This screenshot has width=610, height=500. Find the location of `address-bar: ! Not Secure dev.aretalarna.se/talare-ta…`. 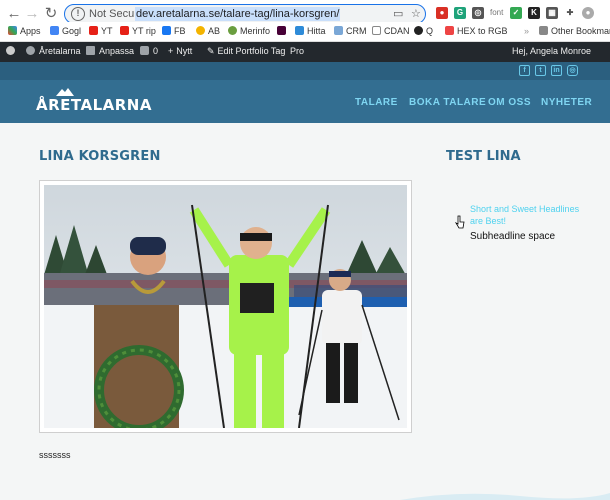

address-bar: ! Not Secure dev.aretalarna.se/talare-ta… is located at coordinates (245, 14).